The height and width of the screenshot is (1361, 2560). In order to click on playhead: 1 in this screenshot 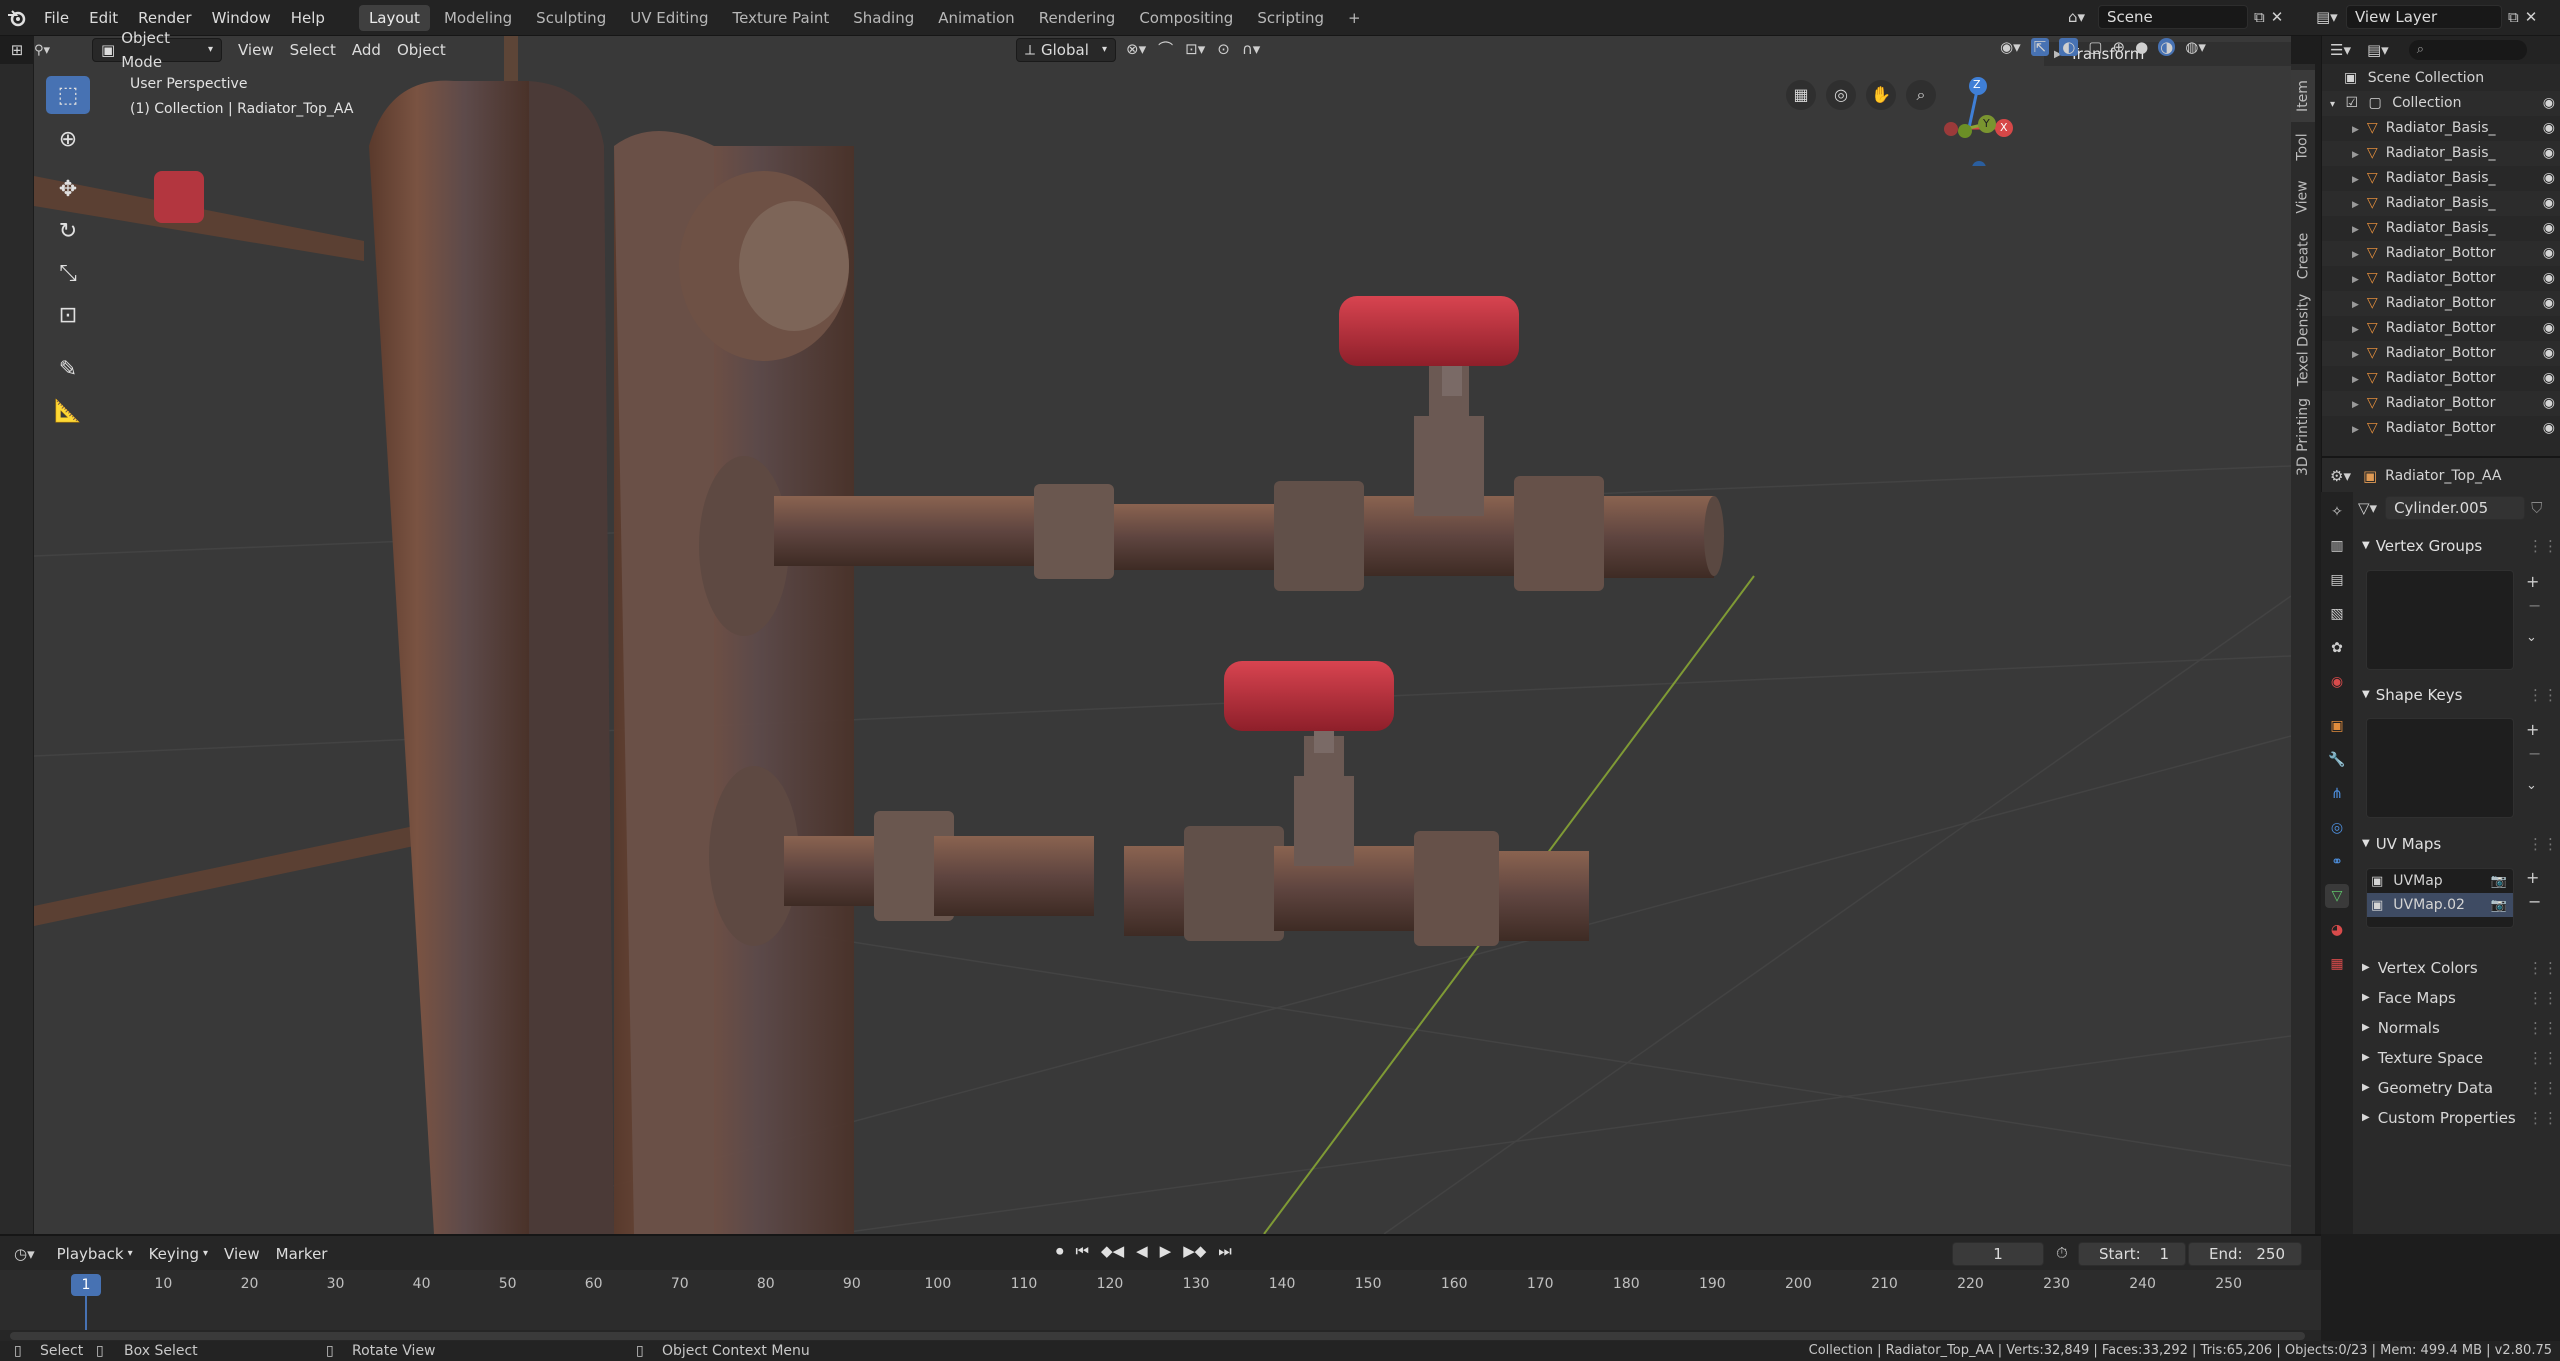, I will do `click(86, 1285)`.